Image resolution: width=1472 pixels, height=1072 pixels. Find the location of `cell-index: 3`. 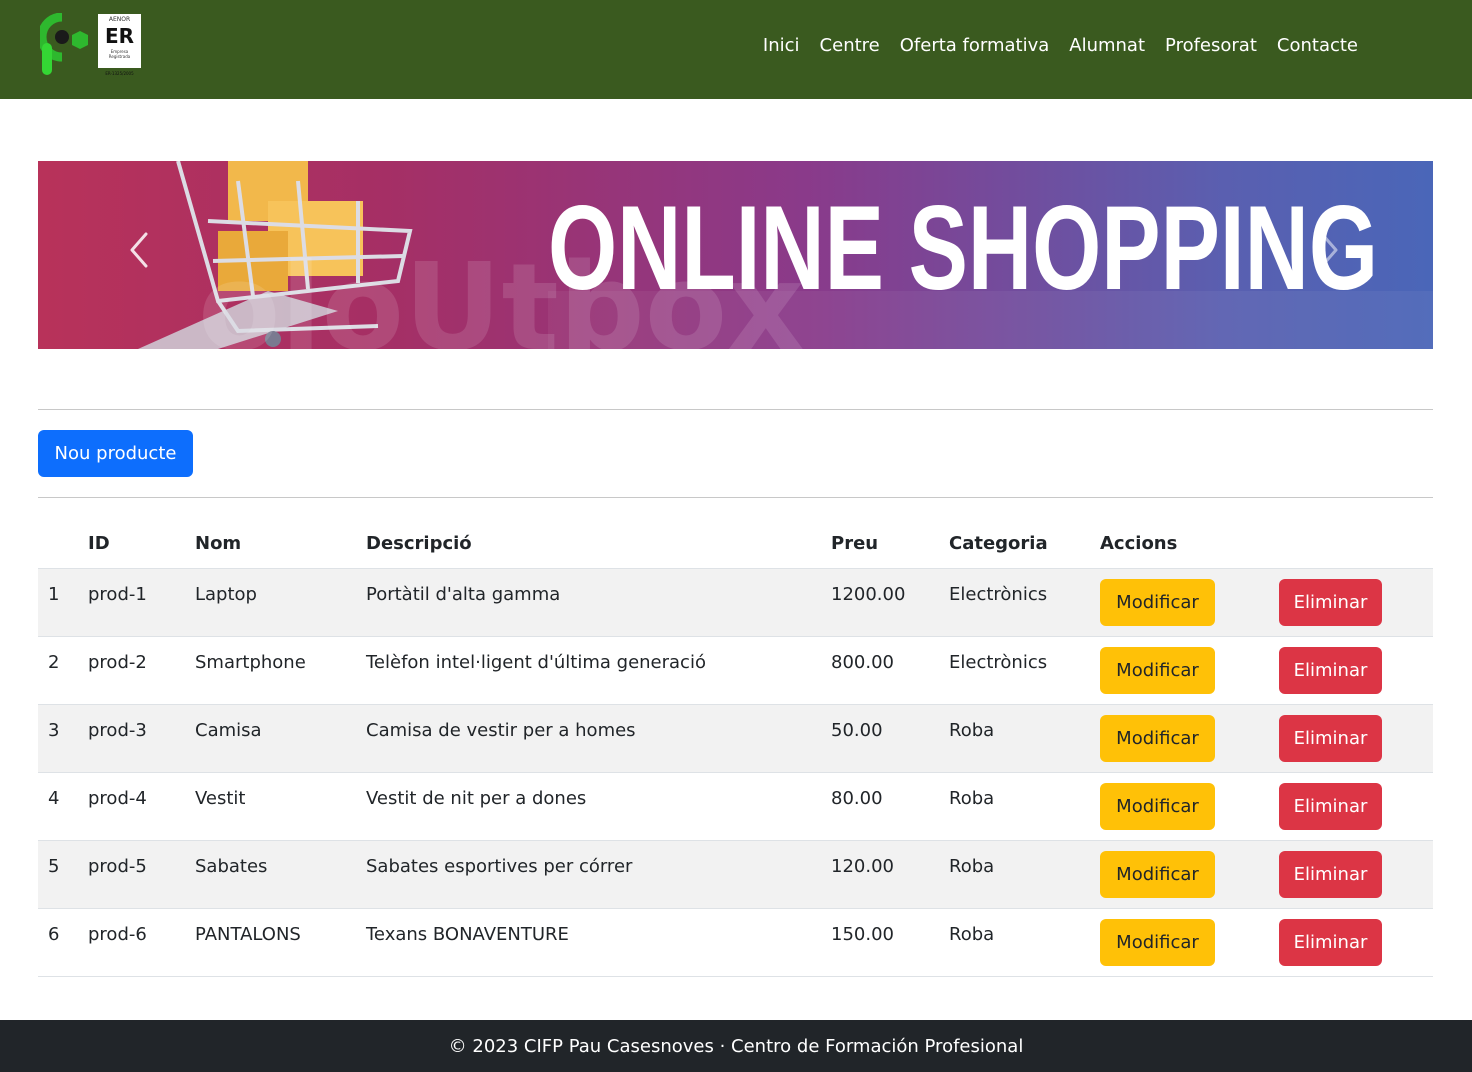

cell-index: 3 is located at coordinates (58, 738).